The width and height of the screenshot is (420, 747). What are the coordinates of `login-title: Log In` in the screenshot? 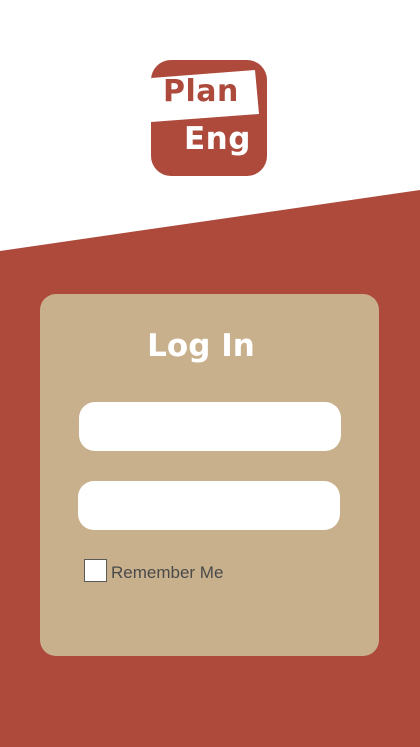 It's located at (201, 346).